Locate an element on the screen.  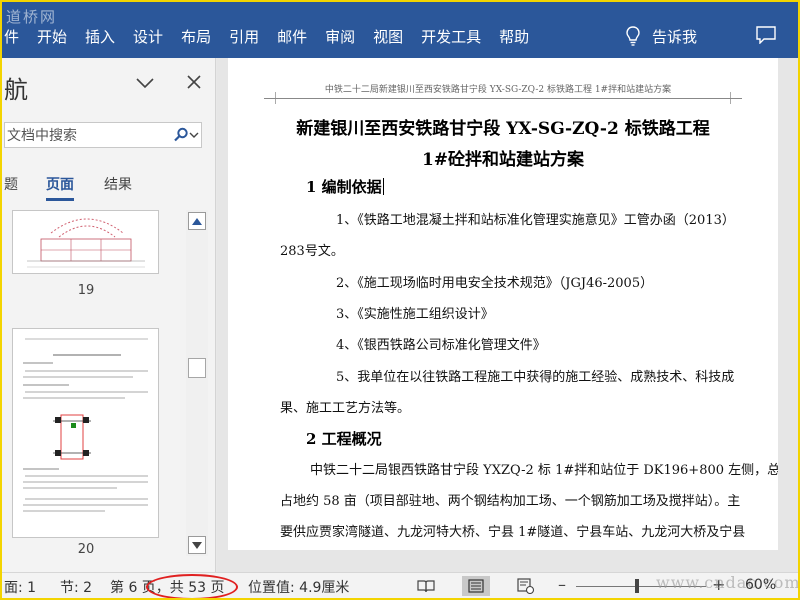
paragraph: 占地约 58 亩（项目部驻地、两个钢结构加工场、一个钢筋加工场及搅拌站）。主 is located at coordinates (510, 501).